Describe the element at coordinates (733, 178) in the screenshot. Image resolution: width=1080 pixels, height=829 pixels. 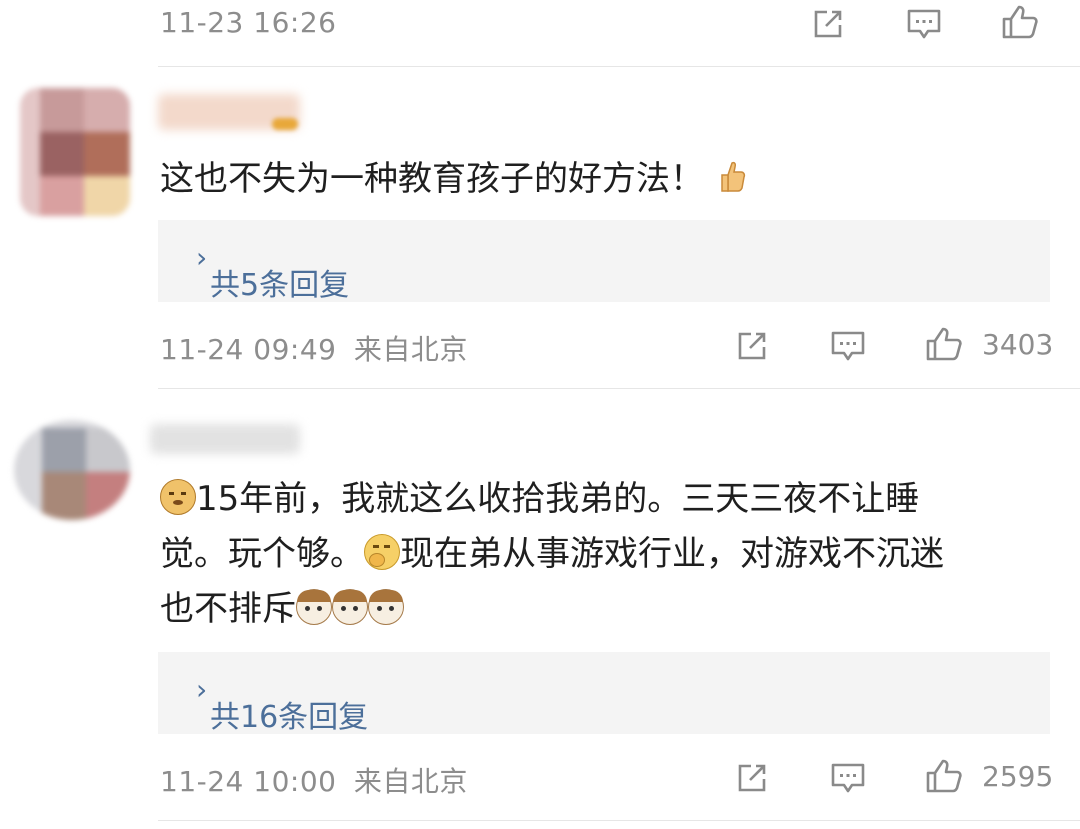
I see `thumbs-up-emoji-icon` at that location.